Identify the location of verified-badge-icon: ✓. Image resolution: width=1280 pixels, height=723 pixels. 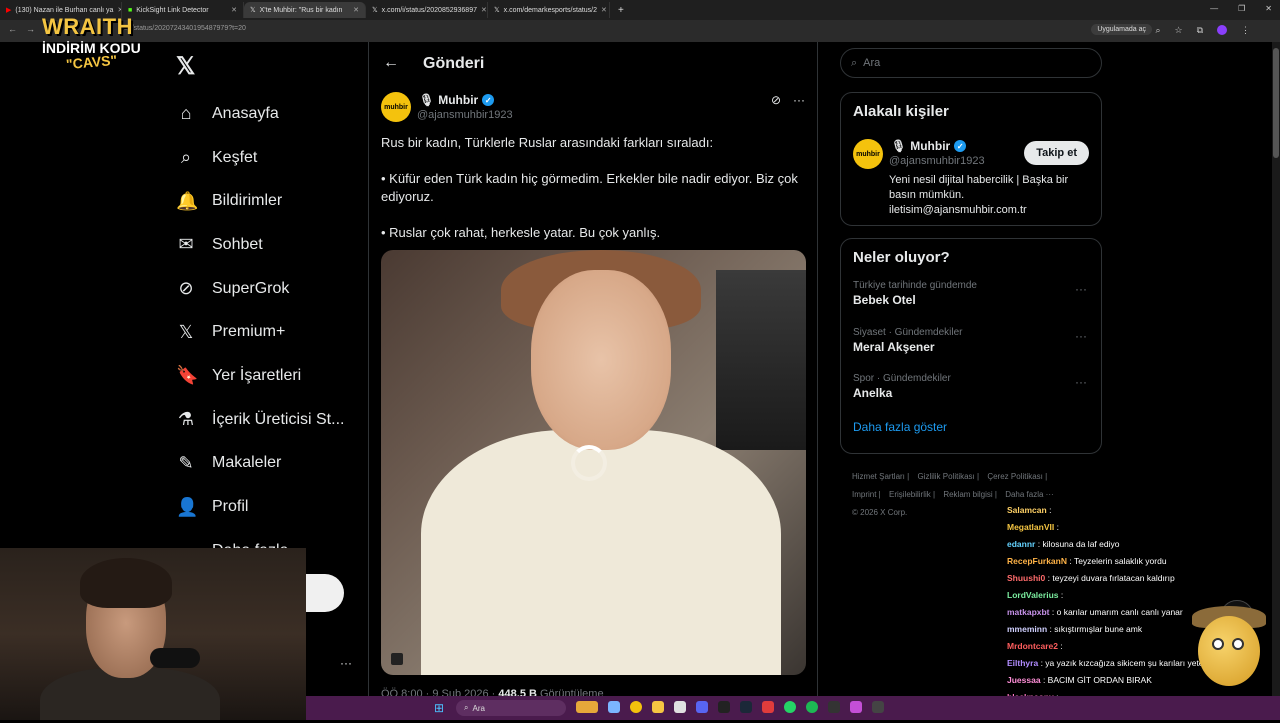
(488, 100).